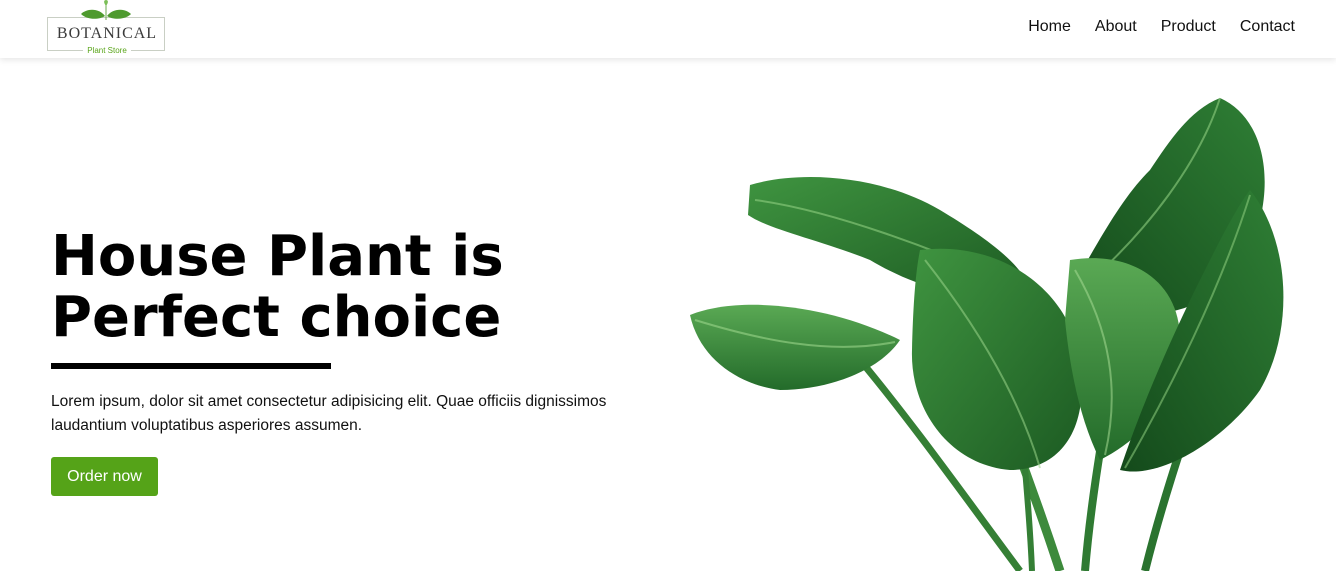 Image resolution: width=1336 pixels, height=571 pixels. I want to click on logo-subtitle-text: Plant Store, so click(107, 50).